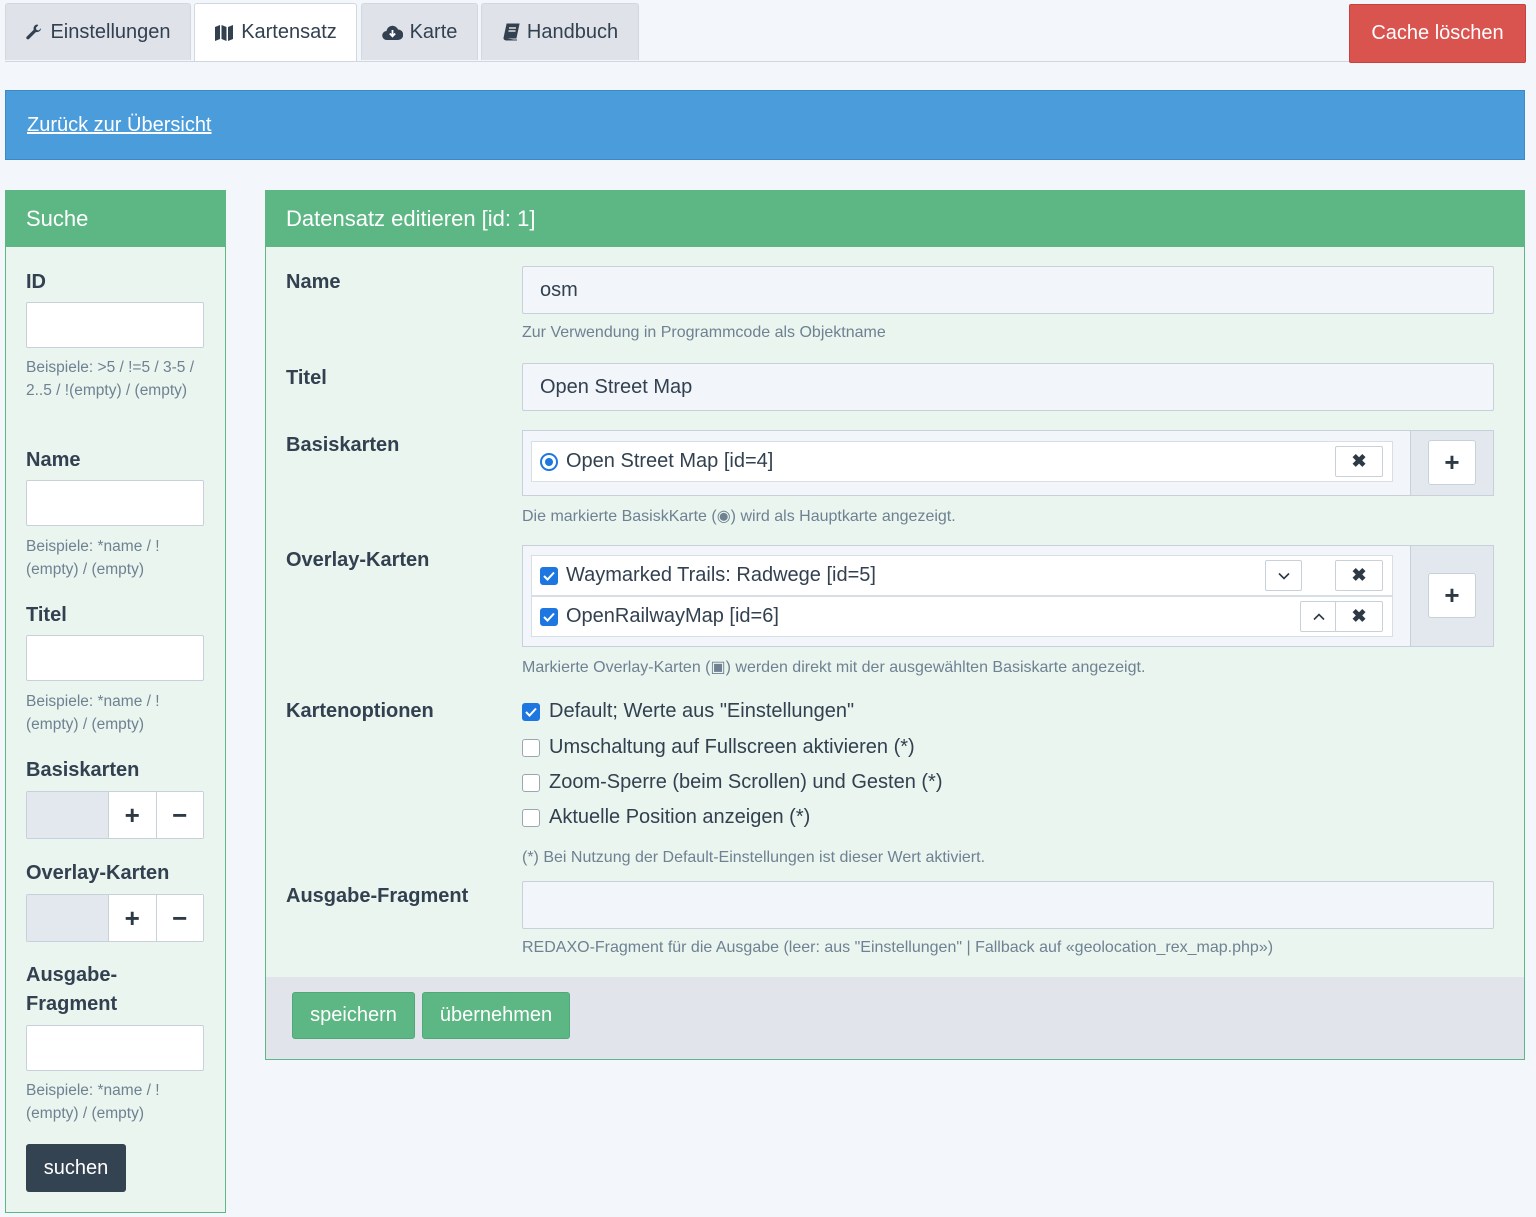 The height and width of the screenshot is (1217, 1536). Describe the element at coordinates (1283, 575) in the screenshot. I see `move-down-icon` at that location.